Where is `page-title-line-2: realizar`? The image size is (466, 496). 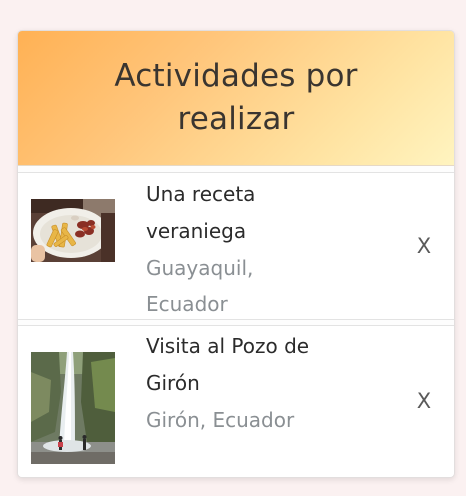
page-title-line-2: realizar is located at coordinates (236, 119).